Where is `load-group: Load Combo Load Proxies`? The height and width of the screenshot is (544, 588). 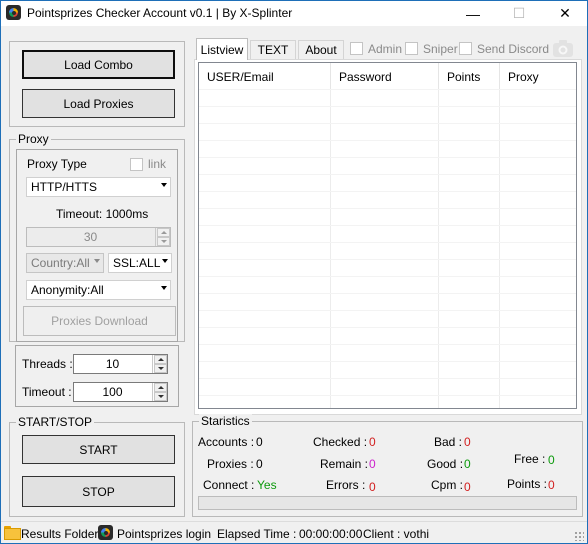 load-group: Load Combo Load Proxies is located at coordinates (97, 84).